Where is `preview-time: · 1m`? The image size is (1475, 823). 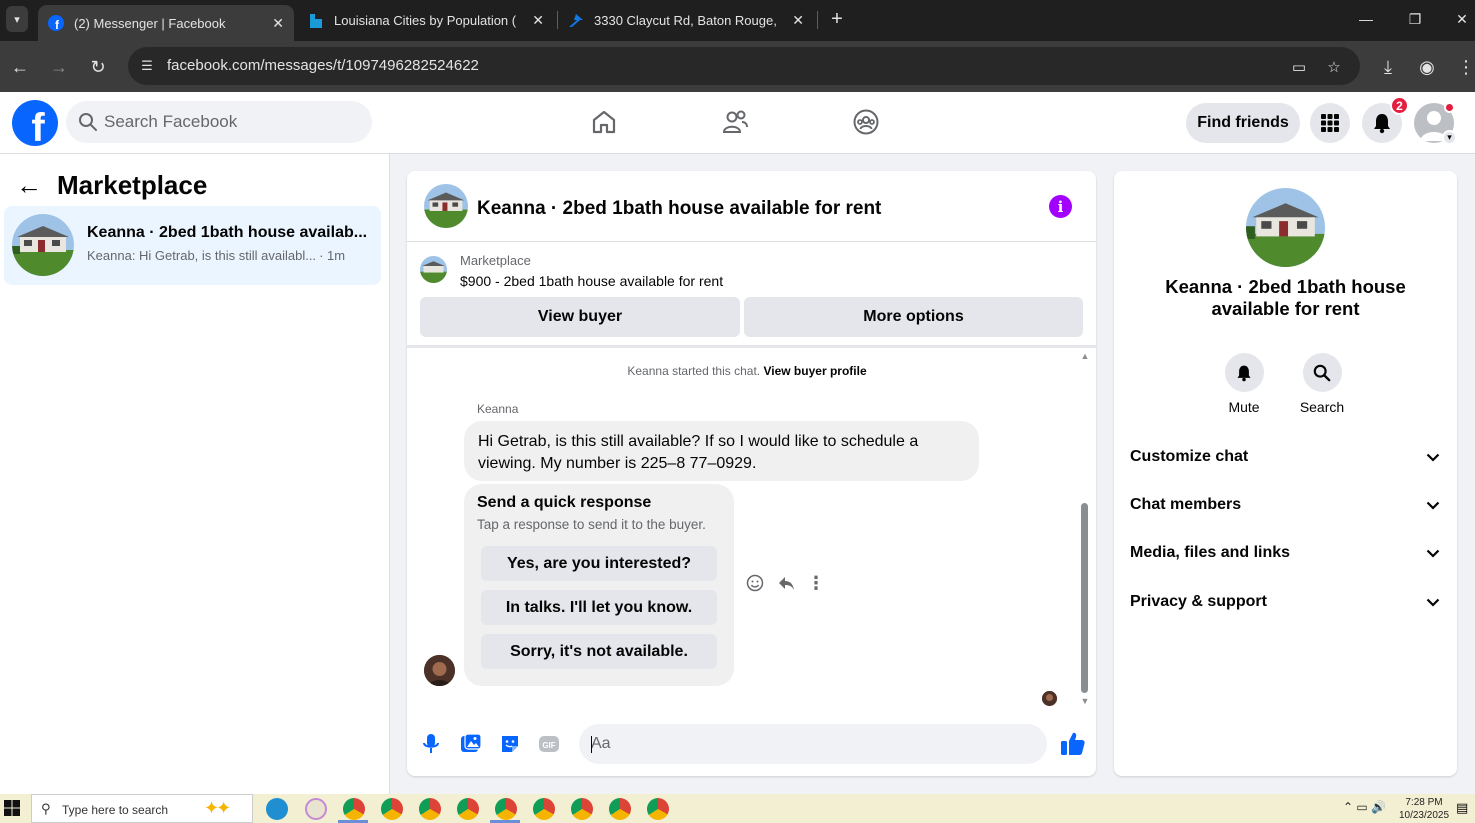
preview-time: · 1m is located at coordinates (332, 255).